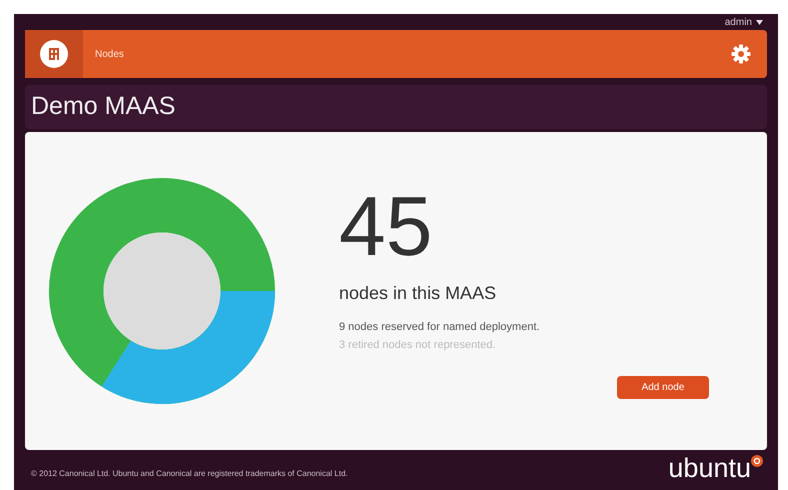  I want to click on user-menu: admin, so click(738, 22).